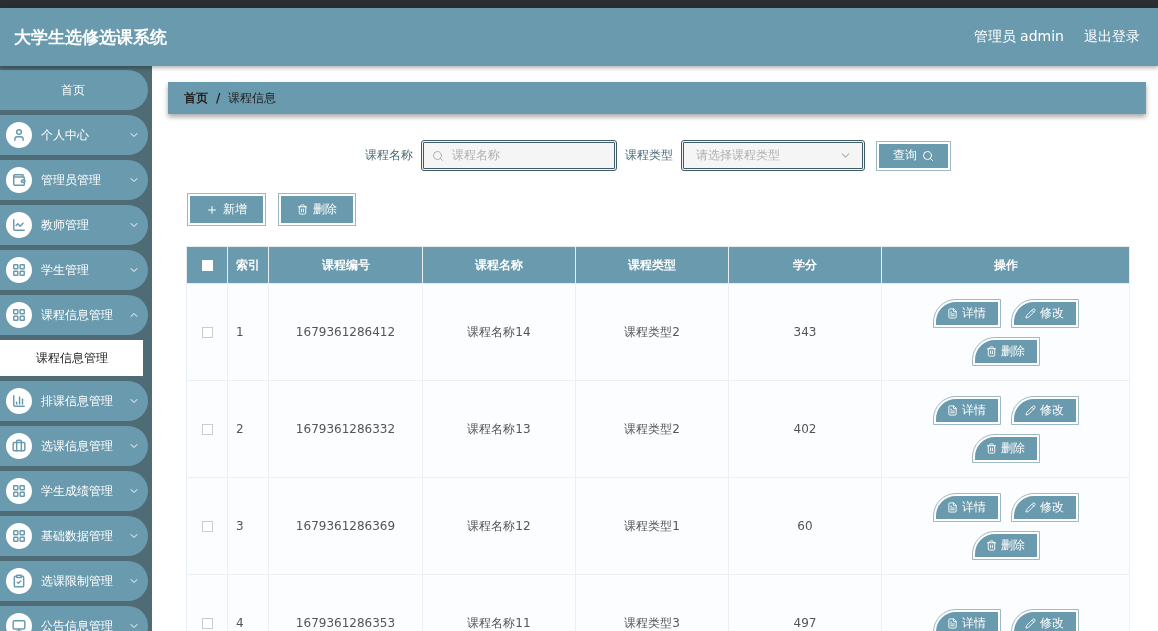  Describe the element at coordinates (74, 315) in the screenshot. I see `sidebar-item: 课程信息管理` at that location.